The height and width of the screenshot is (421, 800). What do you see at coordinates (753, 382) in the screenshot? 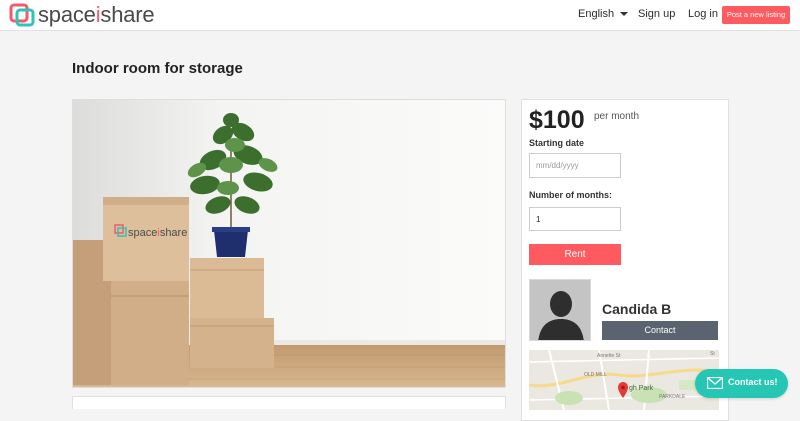
I see `contact-us-label: Contact us!` at bounding box center [753, 382].